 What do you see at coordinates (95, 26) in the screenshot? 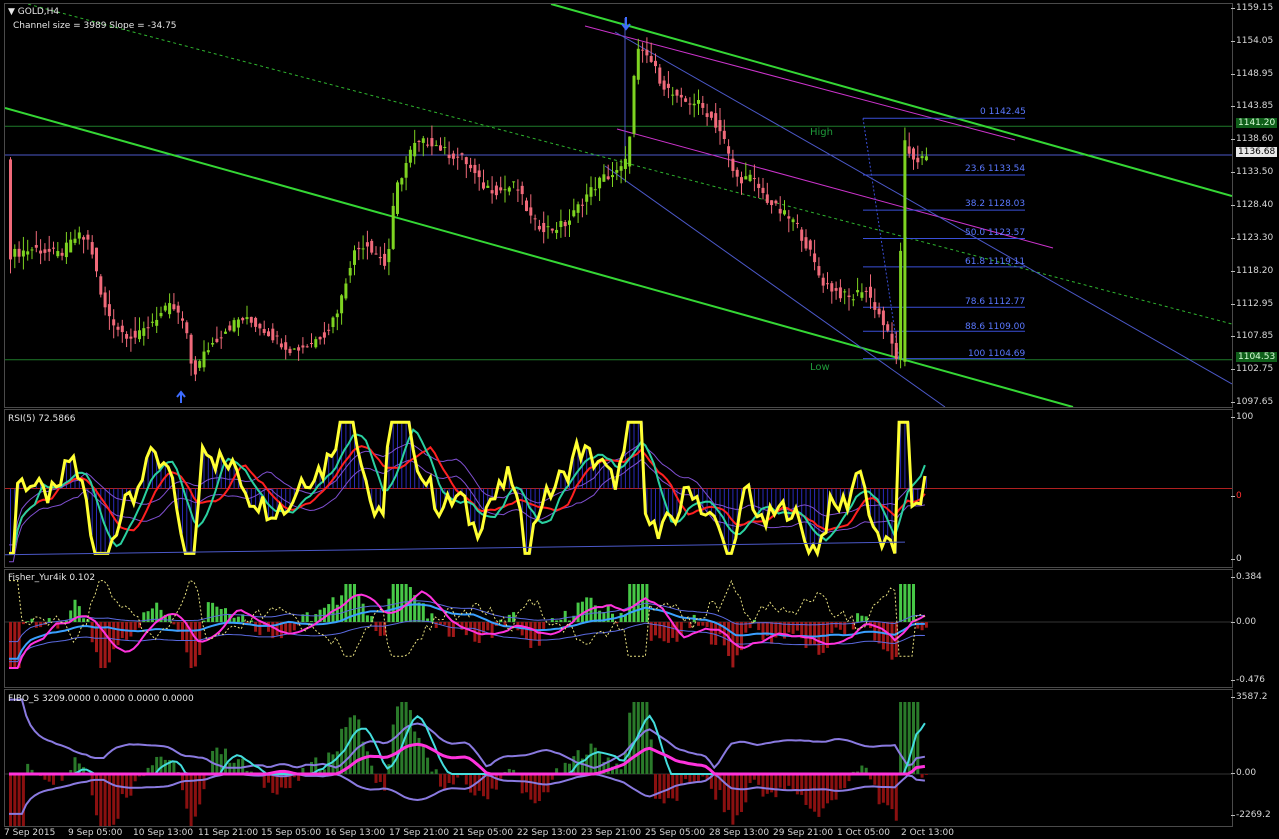
I see `channel-info: Channel size = 3989 Slope = -34.75` at bounding box center [95, 26].